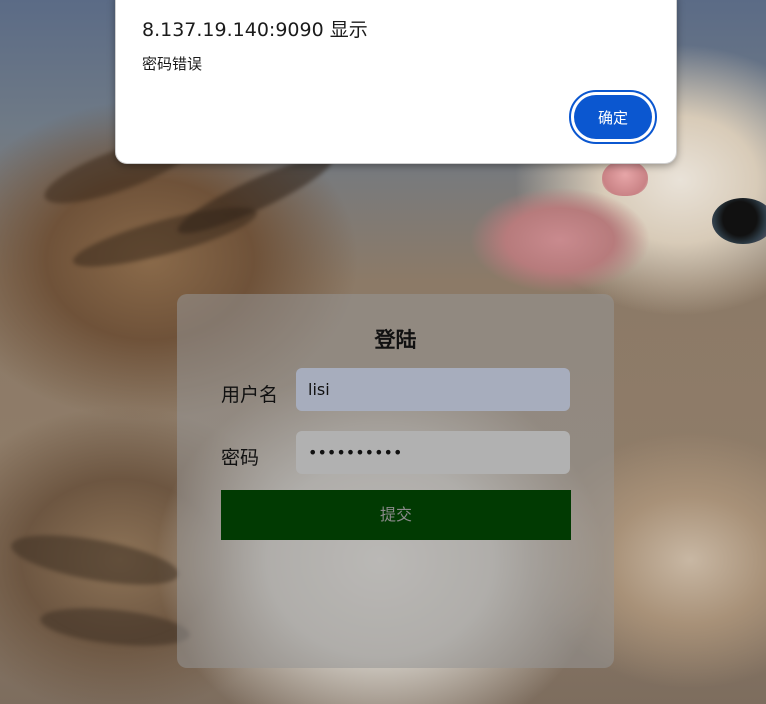  I want to click on ok-button-focus-ring: 确定, so click(613, 117).